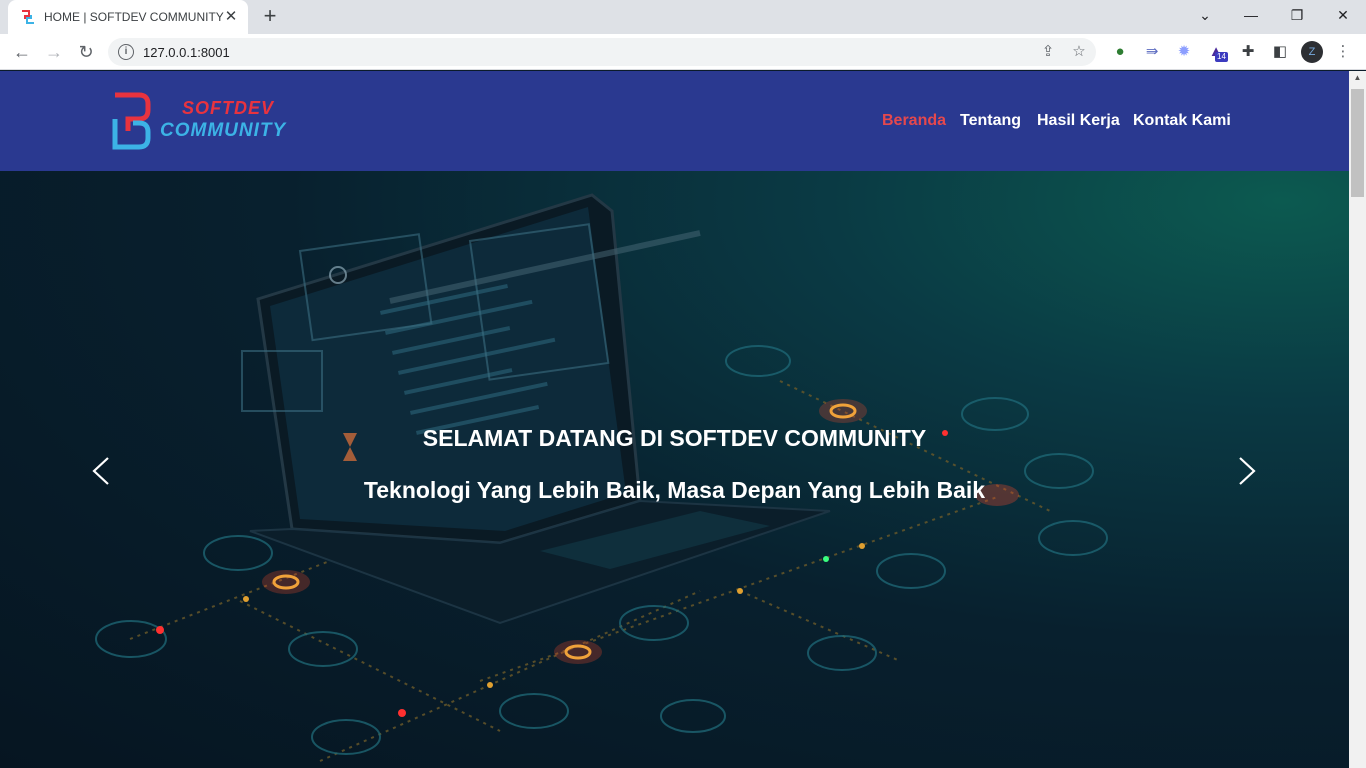 The height and width of the screenshot is (768, 1366). Describe the element at coordinates (1312, 52) in the screenshot. I see `profile-avatar: Z` at that location.